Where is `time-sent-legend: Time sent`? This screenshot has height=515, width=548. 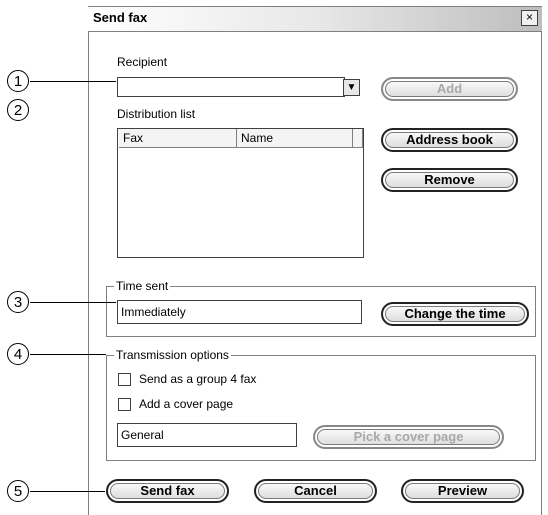
time-sent-legend: Time sent is located at coordinates (142, 286).